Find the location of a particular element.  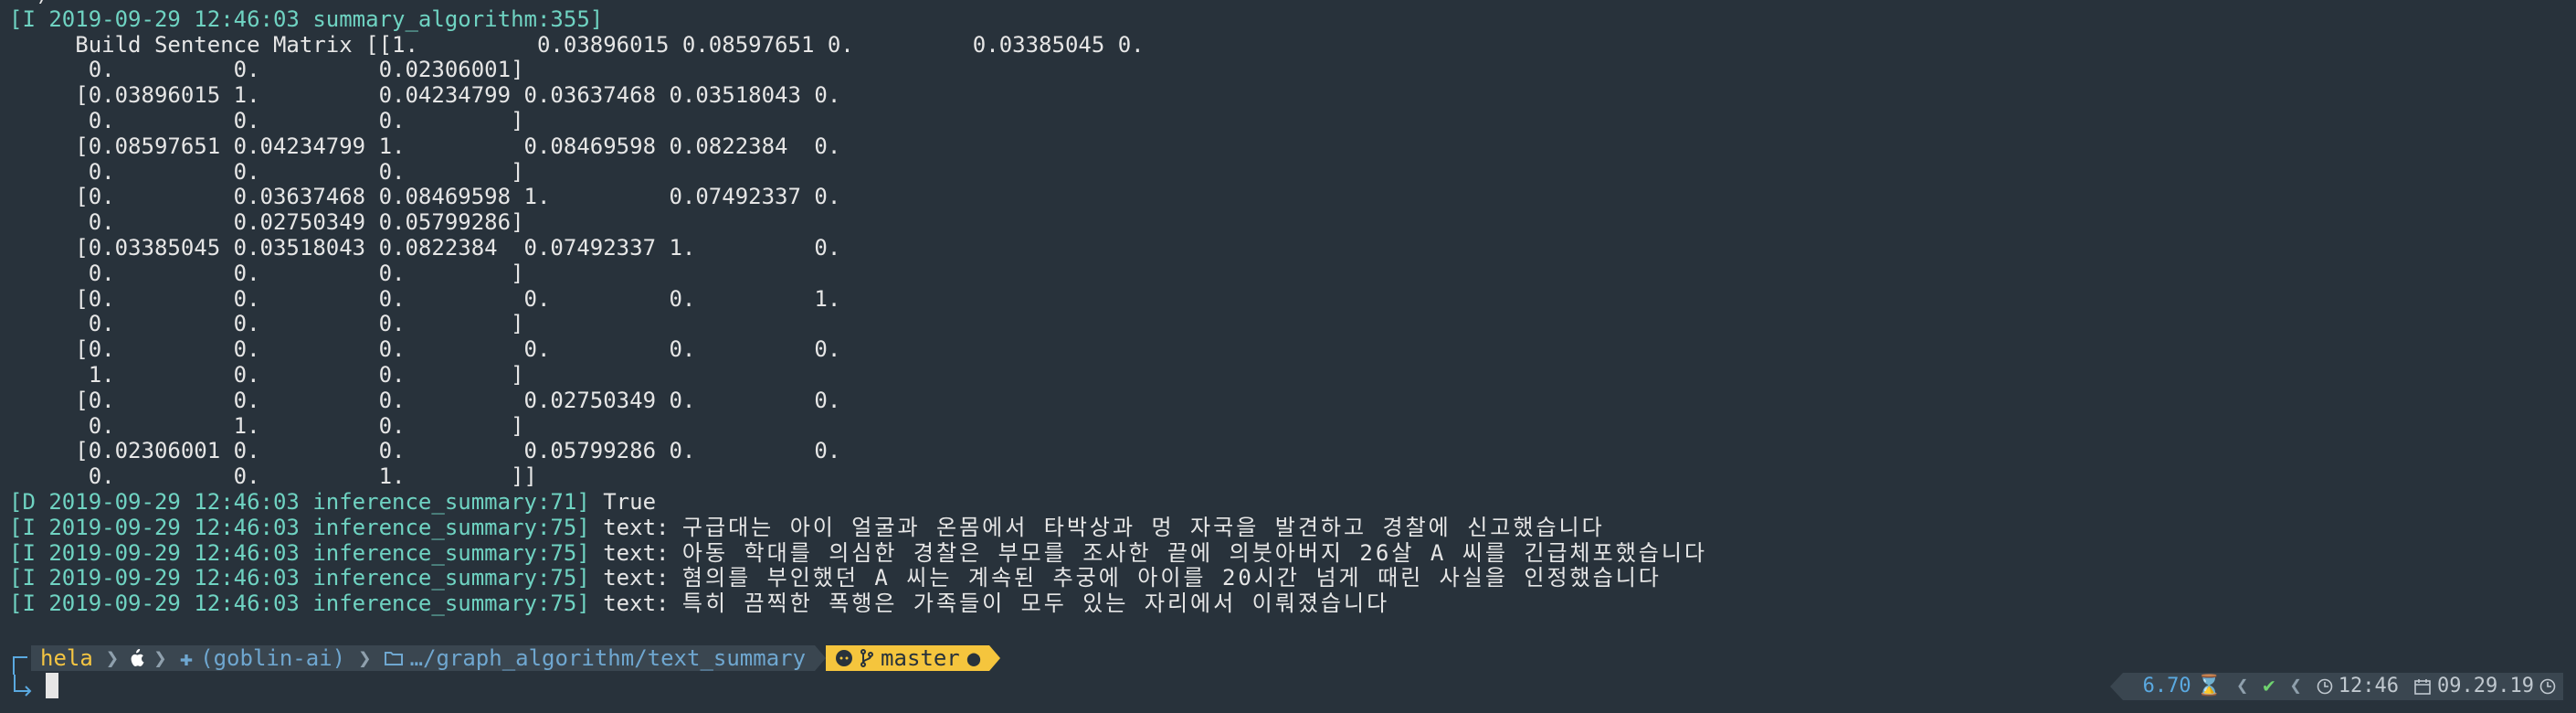

log-text: [0. 0. 0. 0.02750349 0. 0. is located at coordinates (425, 400).